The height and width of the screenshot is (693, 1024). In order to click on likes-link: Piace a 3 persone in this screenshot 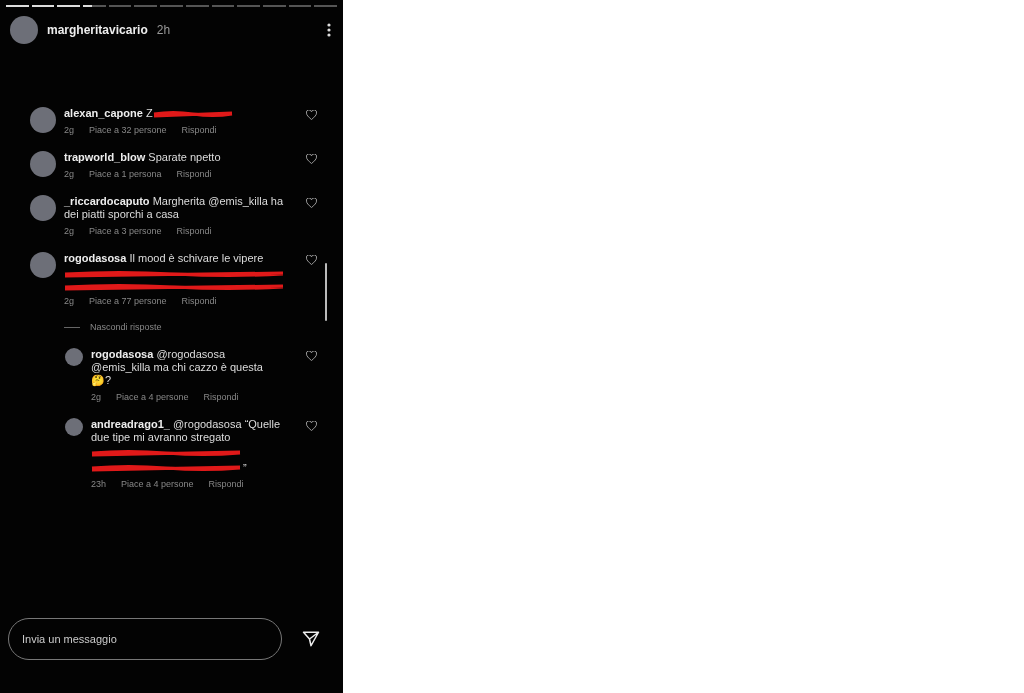, I will do `click(125, 231)`.